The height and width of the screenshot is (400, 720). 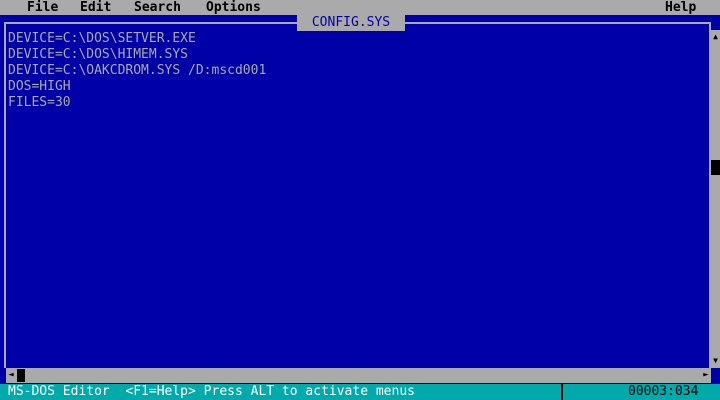 I want to click on menu-options: Options, so click(x=233, y=7).